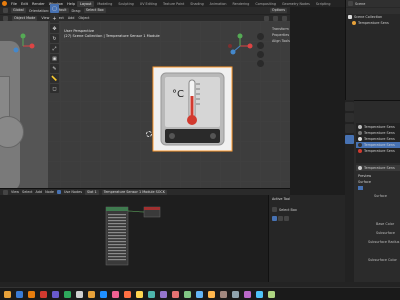 The image size is (400, 300). Describe the element at coordinates (54, 58) in the screenshot. I see `transform-tool: ▣` at that location.